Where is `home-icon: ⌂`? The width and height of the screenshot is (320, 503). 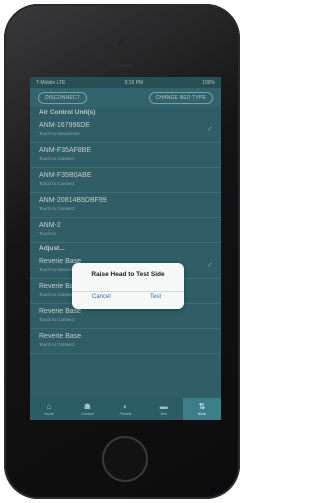
home-icon: ⌂ is located at coordinates (49, 406).